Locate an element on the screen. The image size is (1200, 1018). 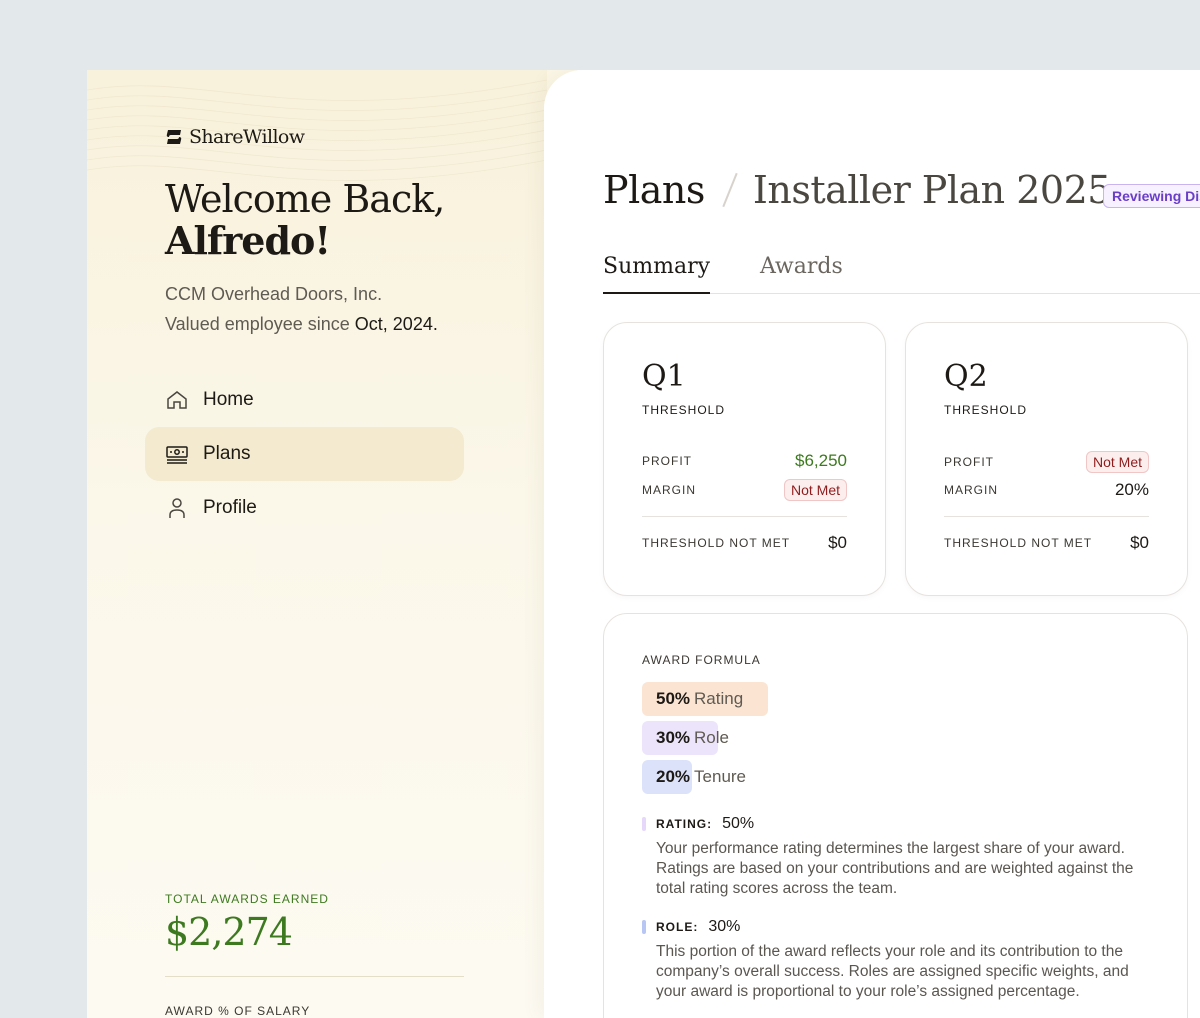
logo-mark-icon is located at coordinates (174, 137).